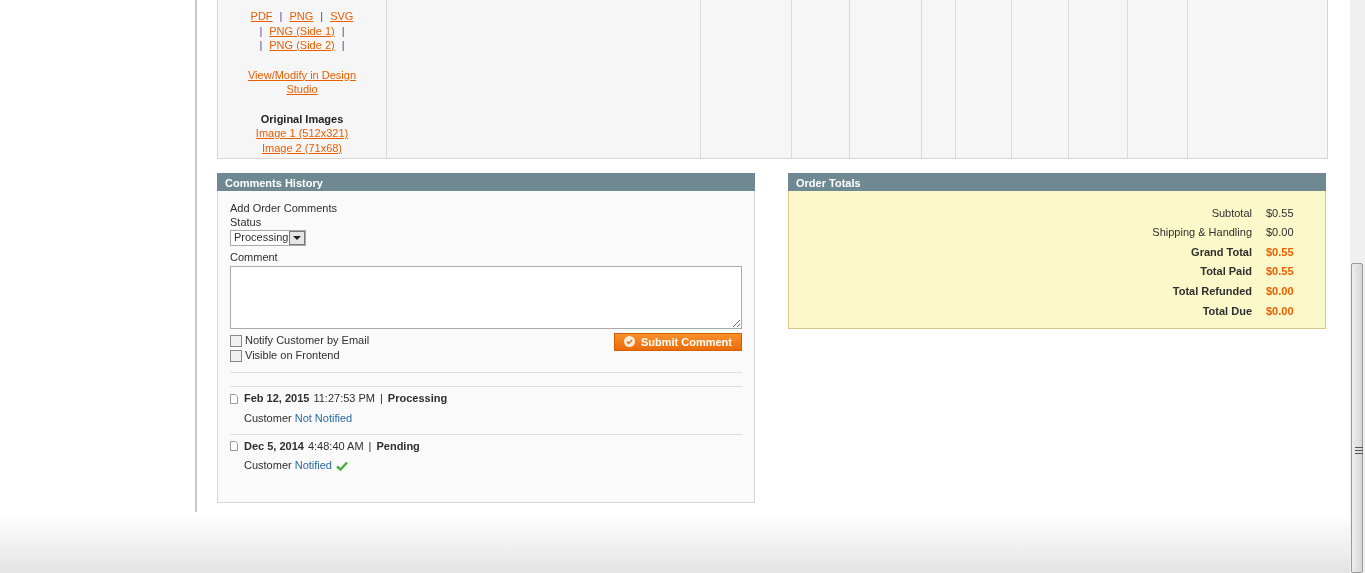  I want to click on file-link: PNG (Side 2), so click(302, 45).